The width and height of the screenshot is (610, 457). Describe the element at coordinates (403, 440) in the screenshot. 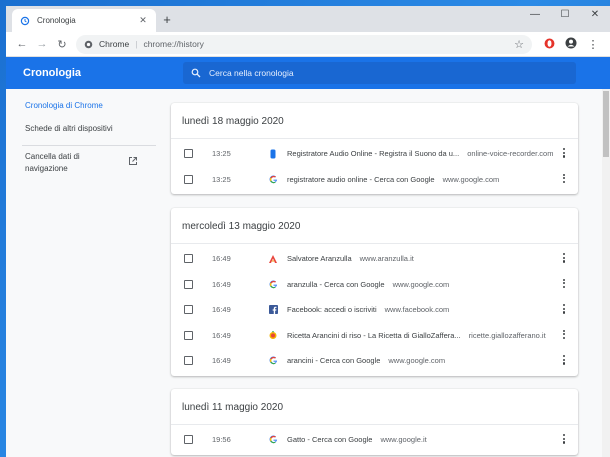

I see `entry-domain: www.google.it` at that location.